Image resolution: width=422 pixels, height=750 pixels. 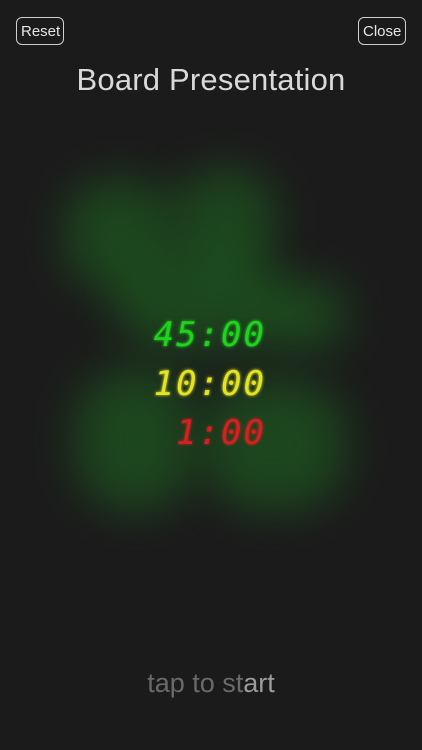 I want to click on reset-button: Reset, so click(x=40, y=31).